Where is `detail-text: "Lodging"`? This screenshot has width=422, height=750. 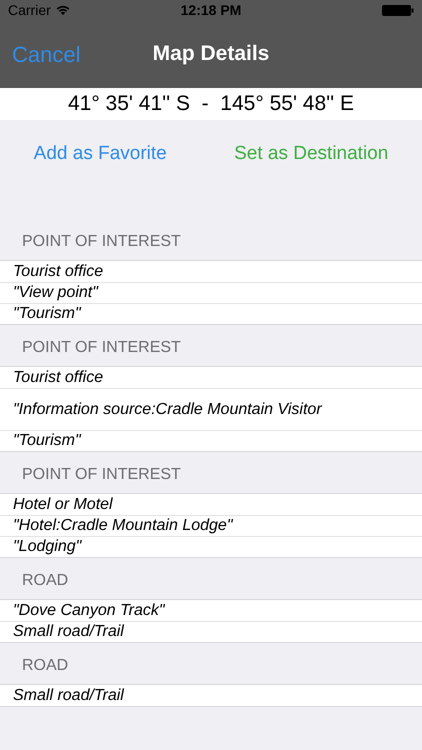 detail-text: "Lodging" is located at coordinates (47, 547).